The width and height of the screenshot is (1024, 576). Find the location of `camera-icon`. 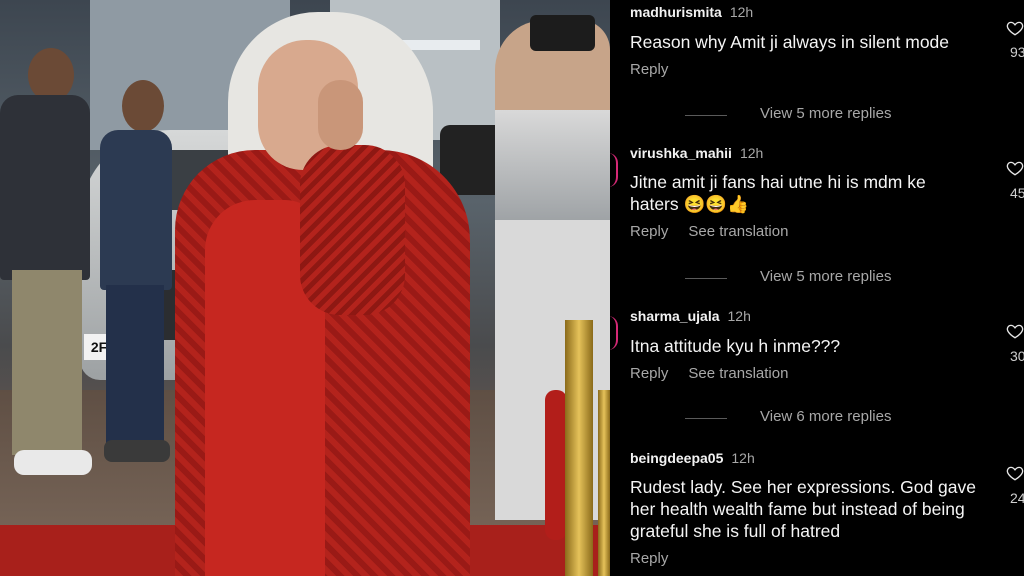

camera-icon is located at coordinates (562, 33).